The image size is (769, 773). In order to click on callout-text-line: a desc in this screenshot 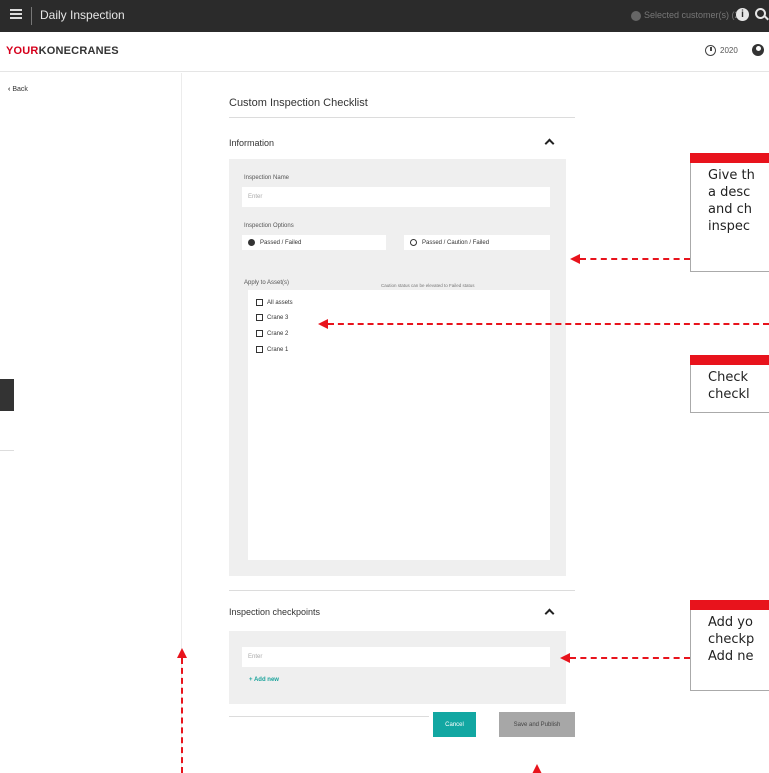, I will do `click(729, 192)`.